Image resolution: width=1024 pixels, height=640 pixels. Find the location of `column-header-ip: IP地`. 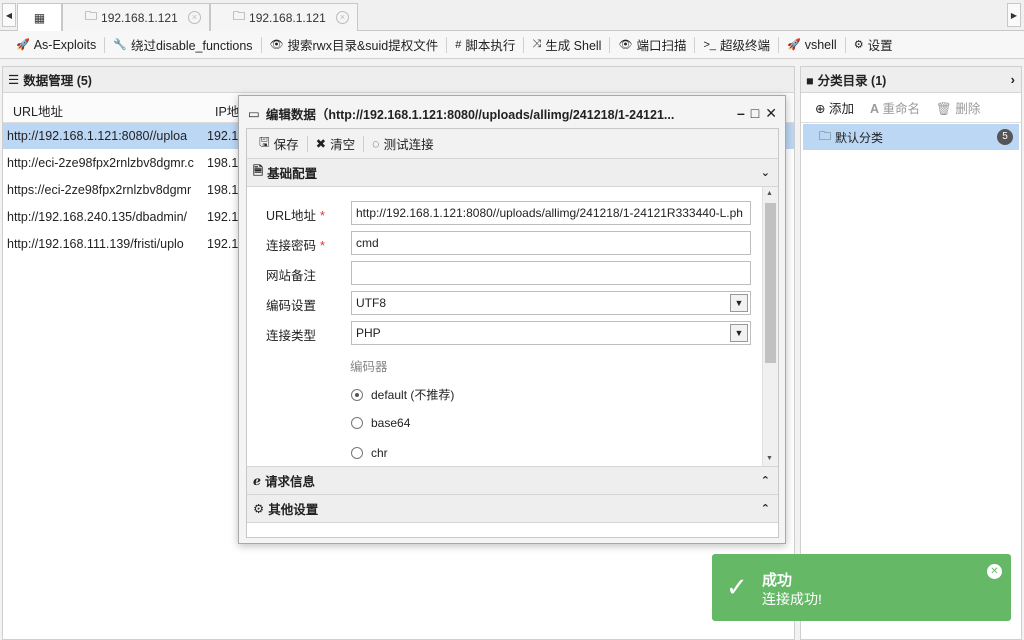

column-header-ip: IP地 is located at coordinates (227, 110).